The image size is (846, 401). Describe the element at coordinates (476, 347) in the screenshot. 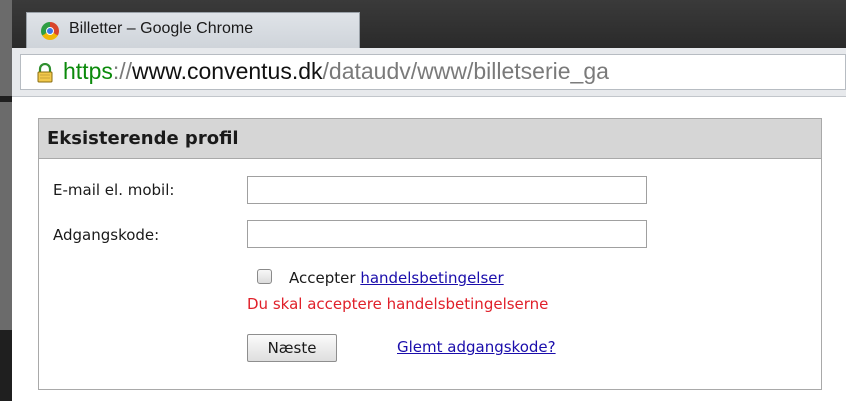

I see `forgot-password-link: Glemt adgangskode?` at that location.